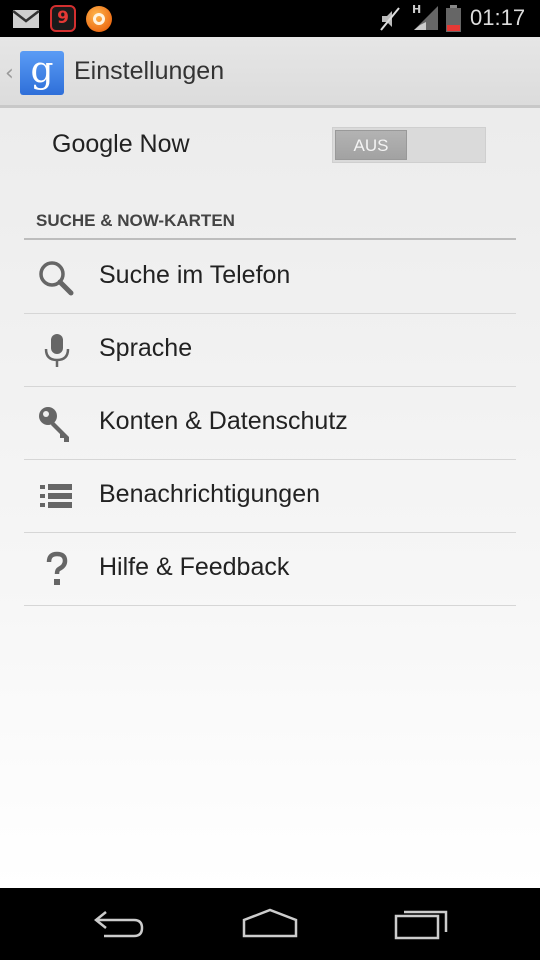  What do you see at coordinates (146, 348) in the screenshot?
I see `menu-item-label: Sprache` at bounding box center [146, 348].